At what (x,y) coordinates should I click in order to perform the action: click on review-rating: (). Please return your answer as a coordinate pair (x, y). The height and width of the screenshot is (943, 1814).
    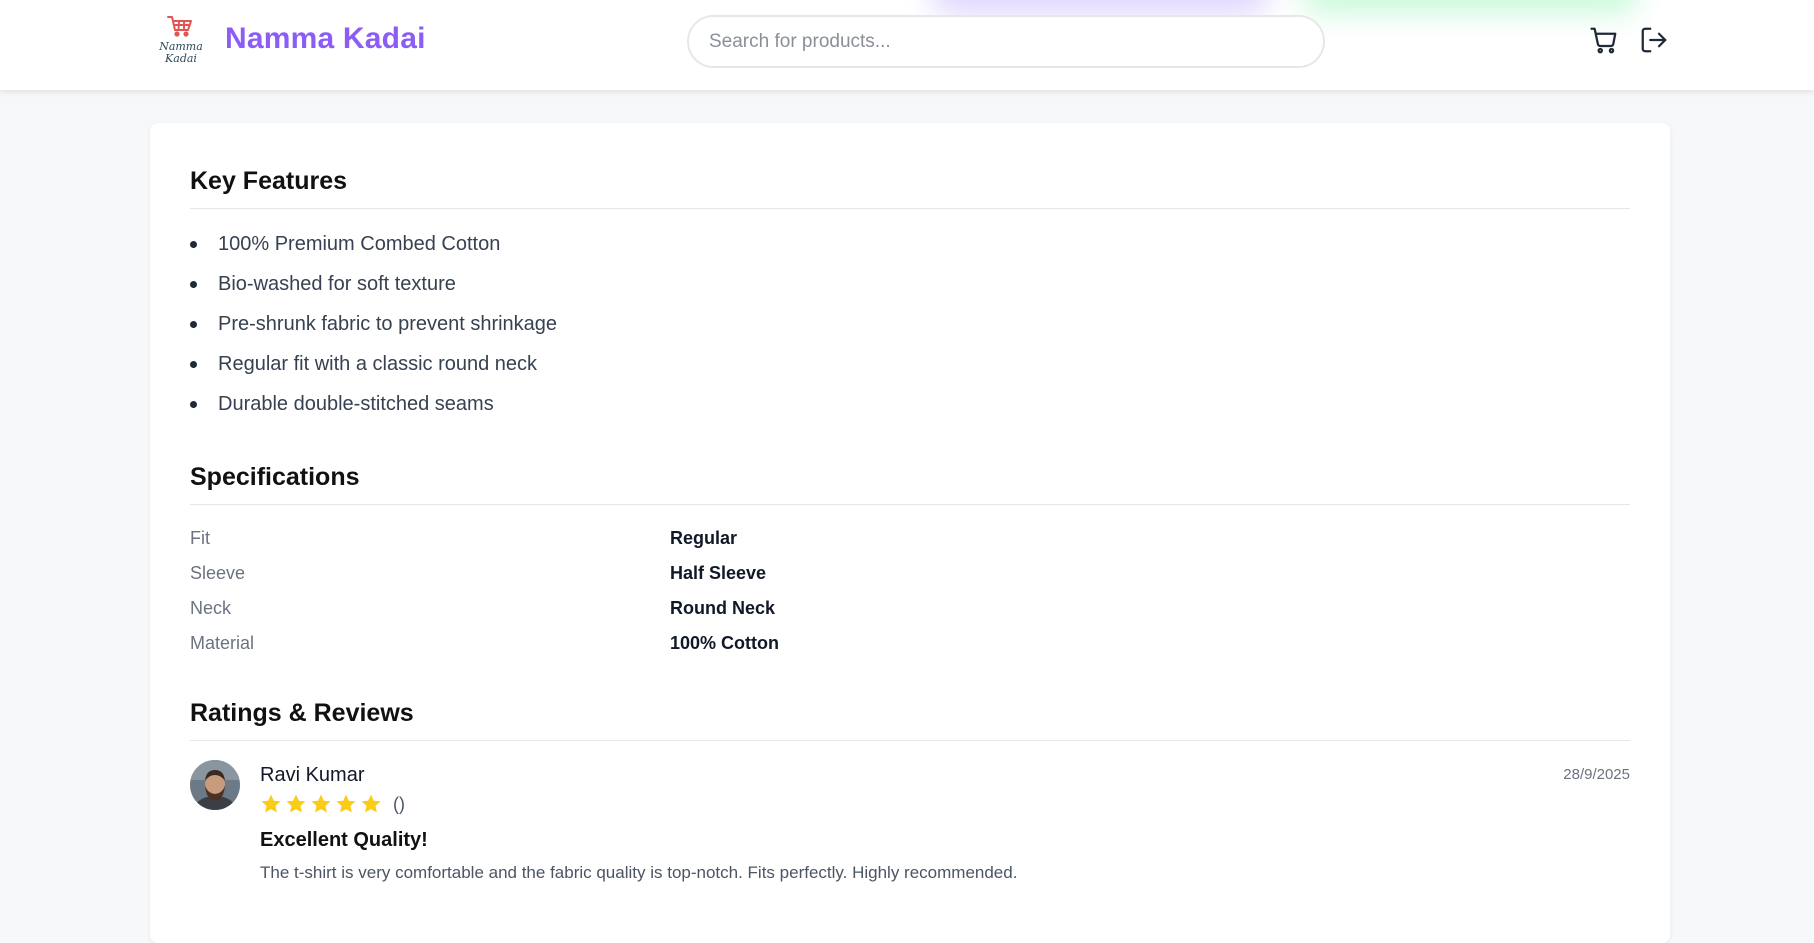
    Looking at the image, I should click on (332, 804).